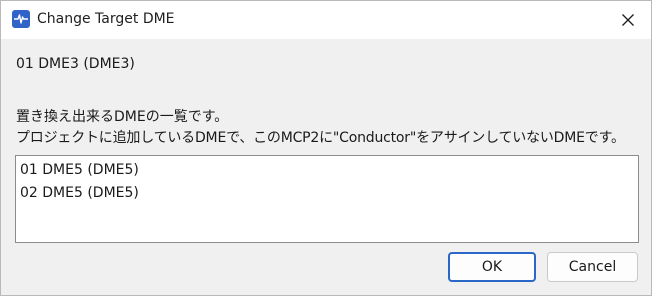 This screenshot has height=296, width=652. What do you see at coordinates (106, 19) in the screenshot?
I see `window-title: Change Target DME` at bounding box center [106, 19].